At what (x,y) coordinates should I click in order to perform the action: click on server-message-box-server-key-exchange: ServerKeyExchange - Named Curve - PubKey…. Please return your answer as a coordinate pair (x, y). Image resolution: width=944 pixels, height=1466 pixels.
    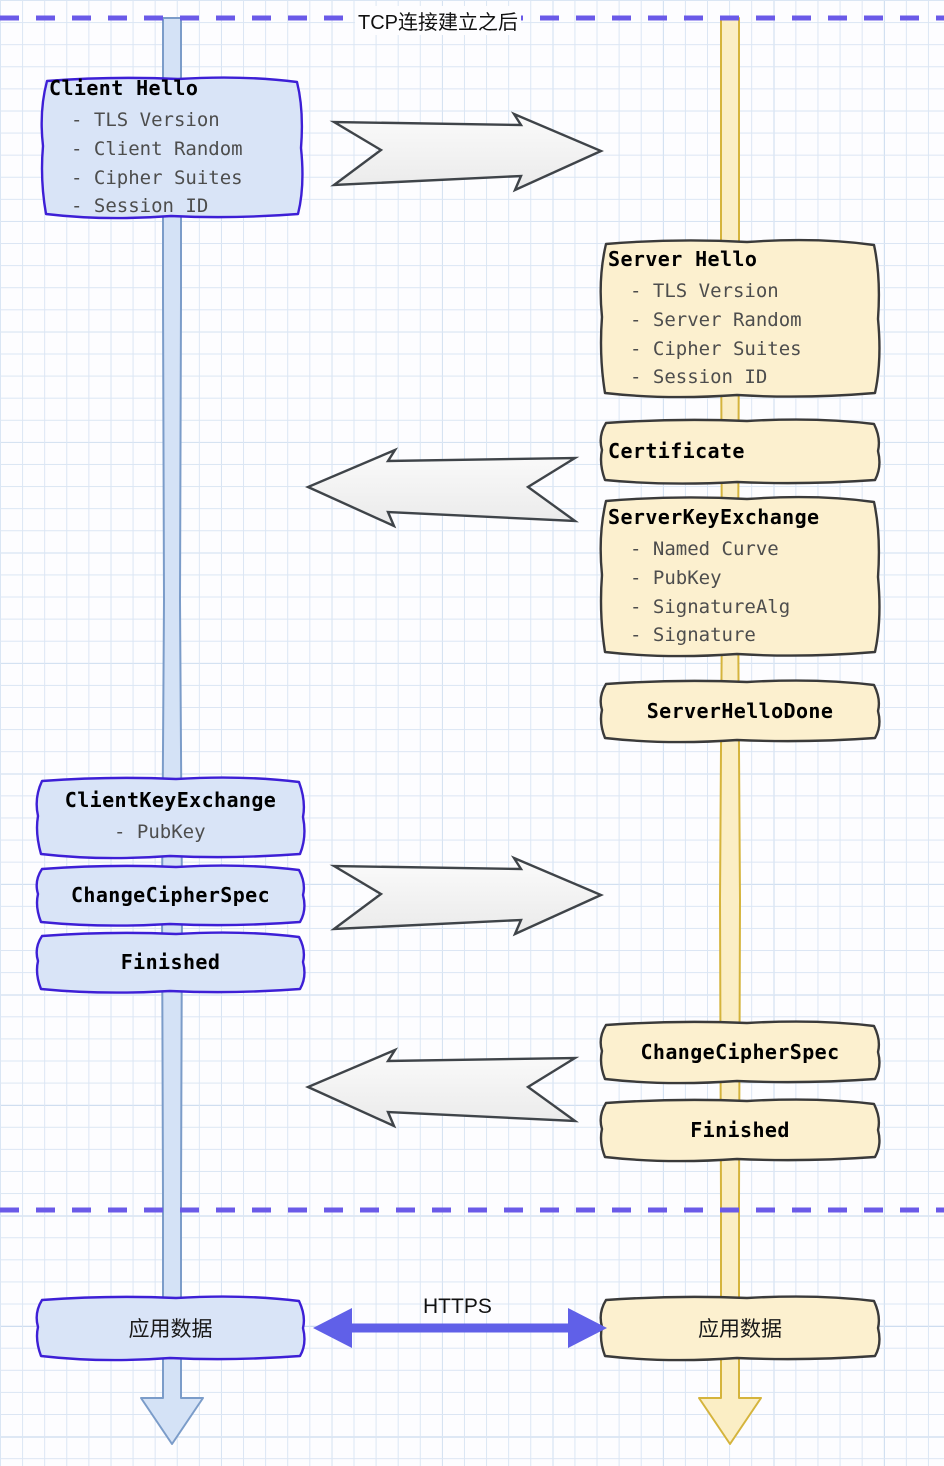
    Looking at the image, I should click on (740, 576).